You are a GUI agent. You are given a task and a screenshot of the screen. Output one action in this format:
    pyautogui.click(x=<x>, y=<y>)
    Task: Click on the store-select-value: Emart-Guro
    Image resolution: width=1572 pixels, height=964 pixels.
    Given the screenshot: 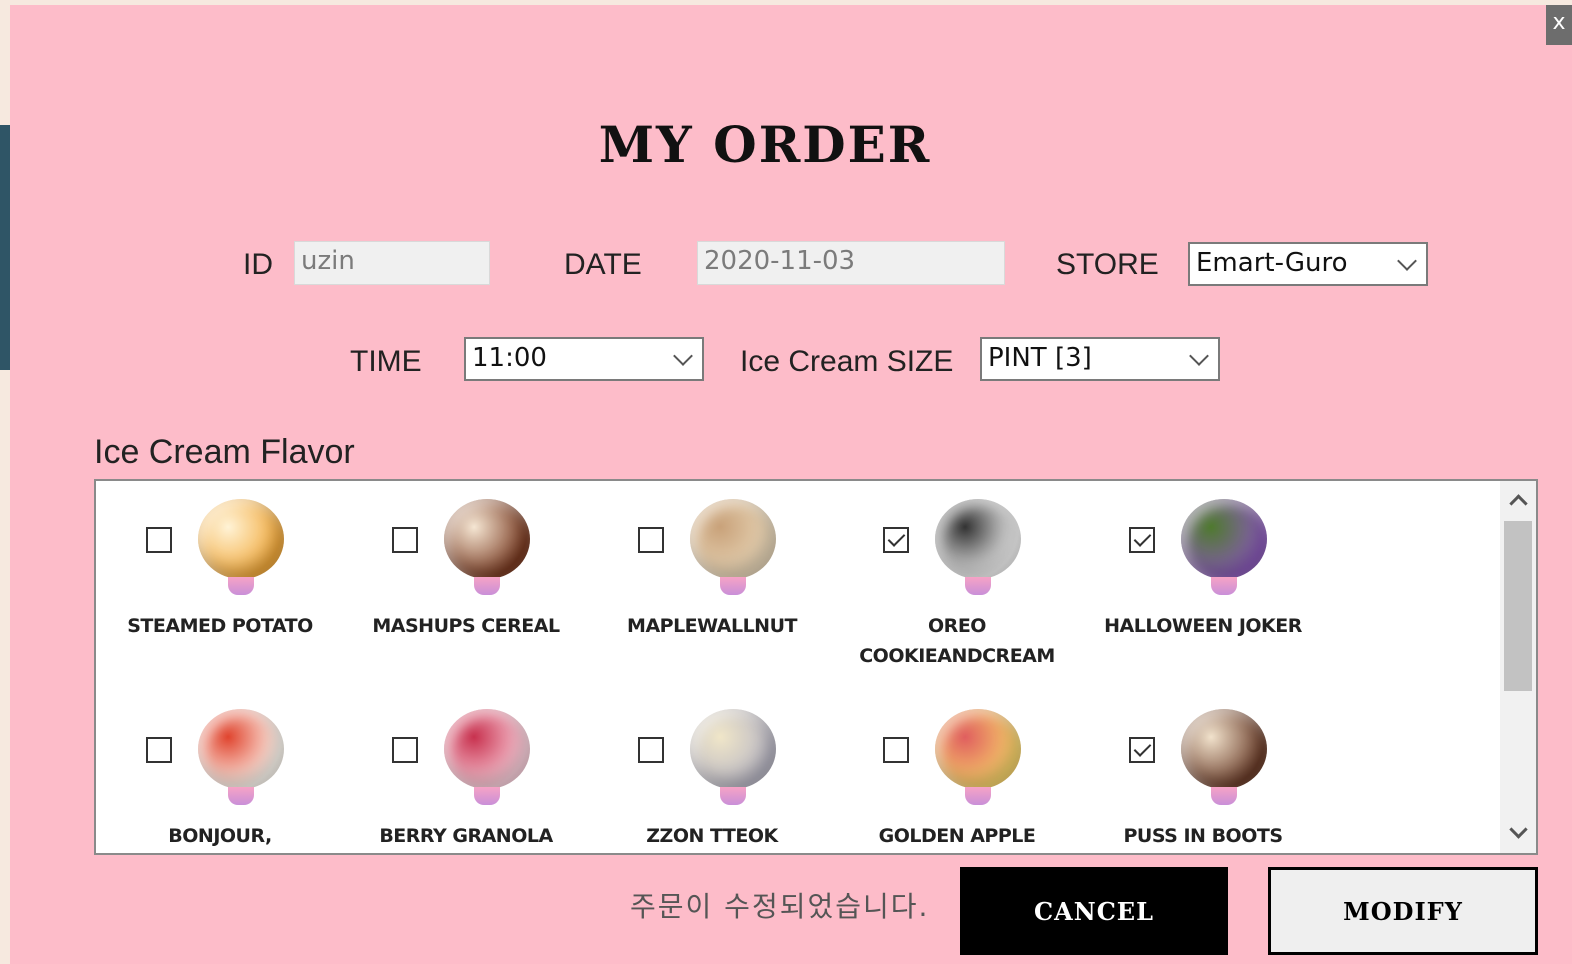 What is the action you would take?
    pyautogui.click(x=1272, y=263)
    